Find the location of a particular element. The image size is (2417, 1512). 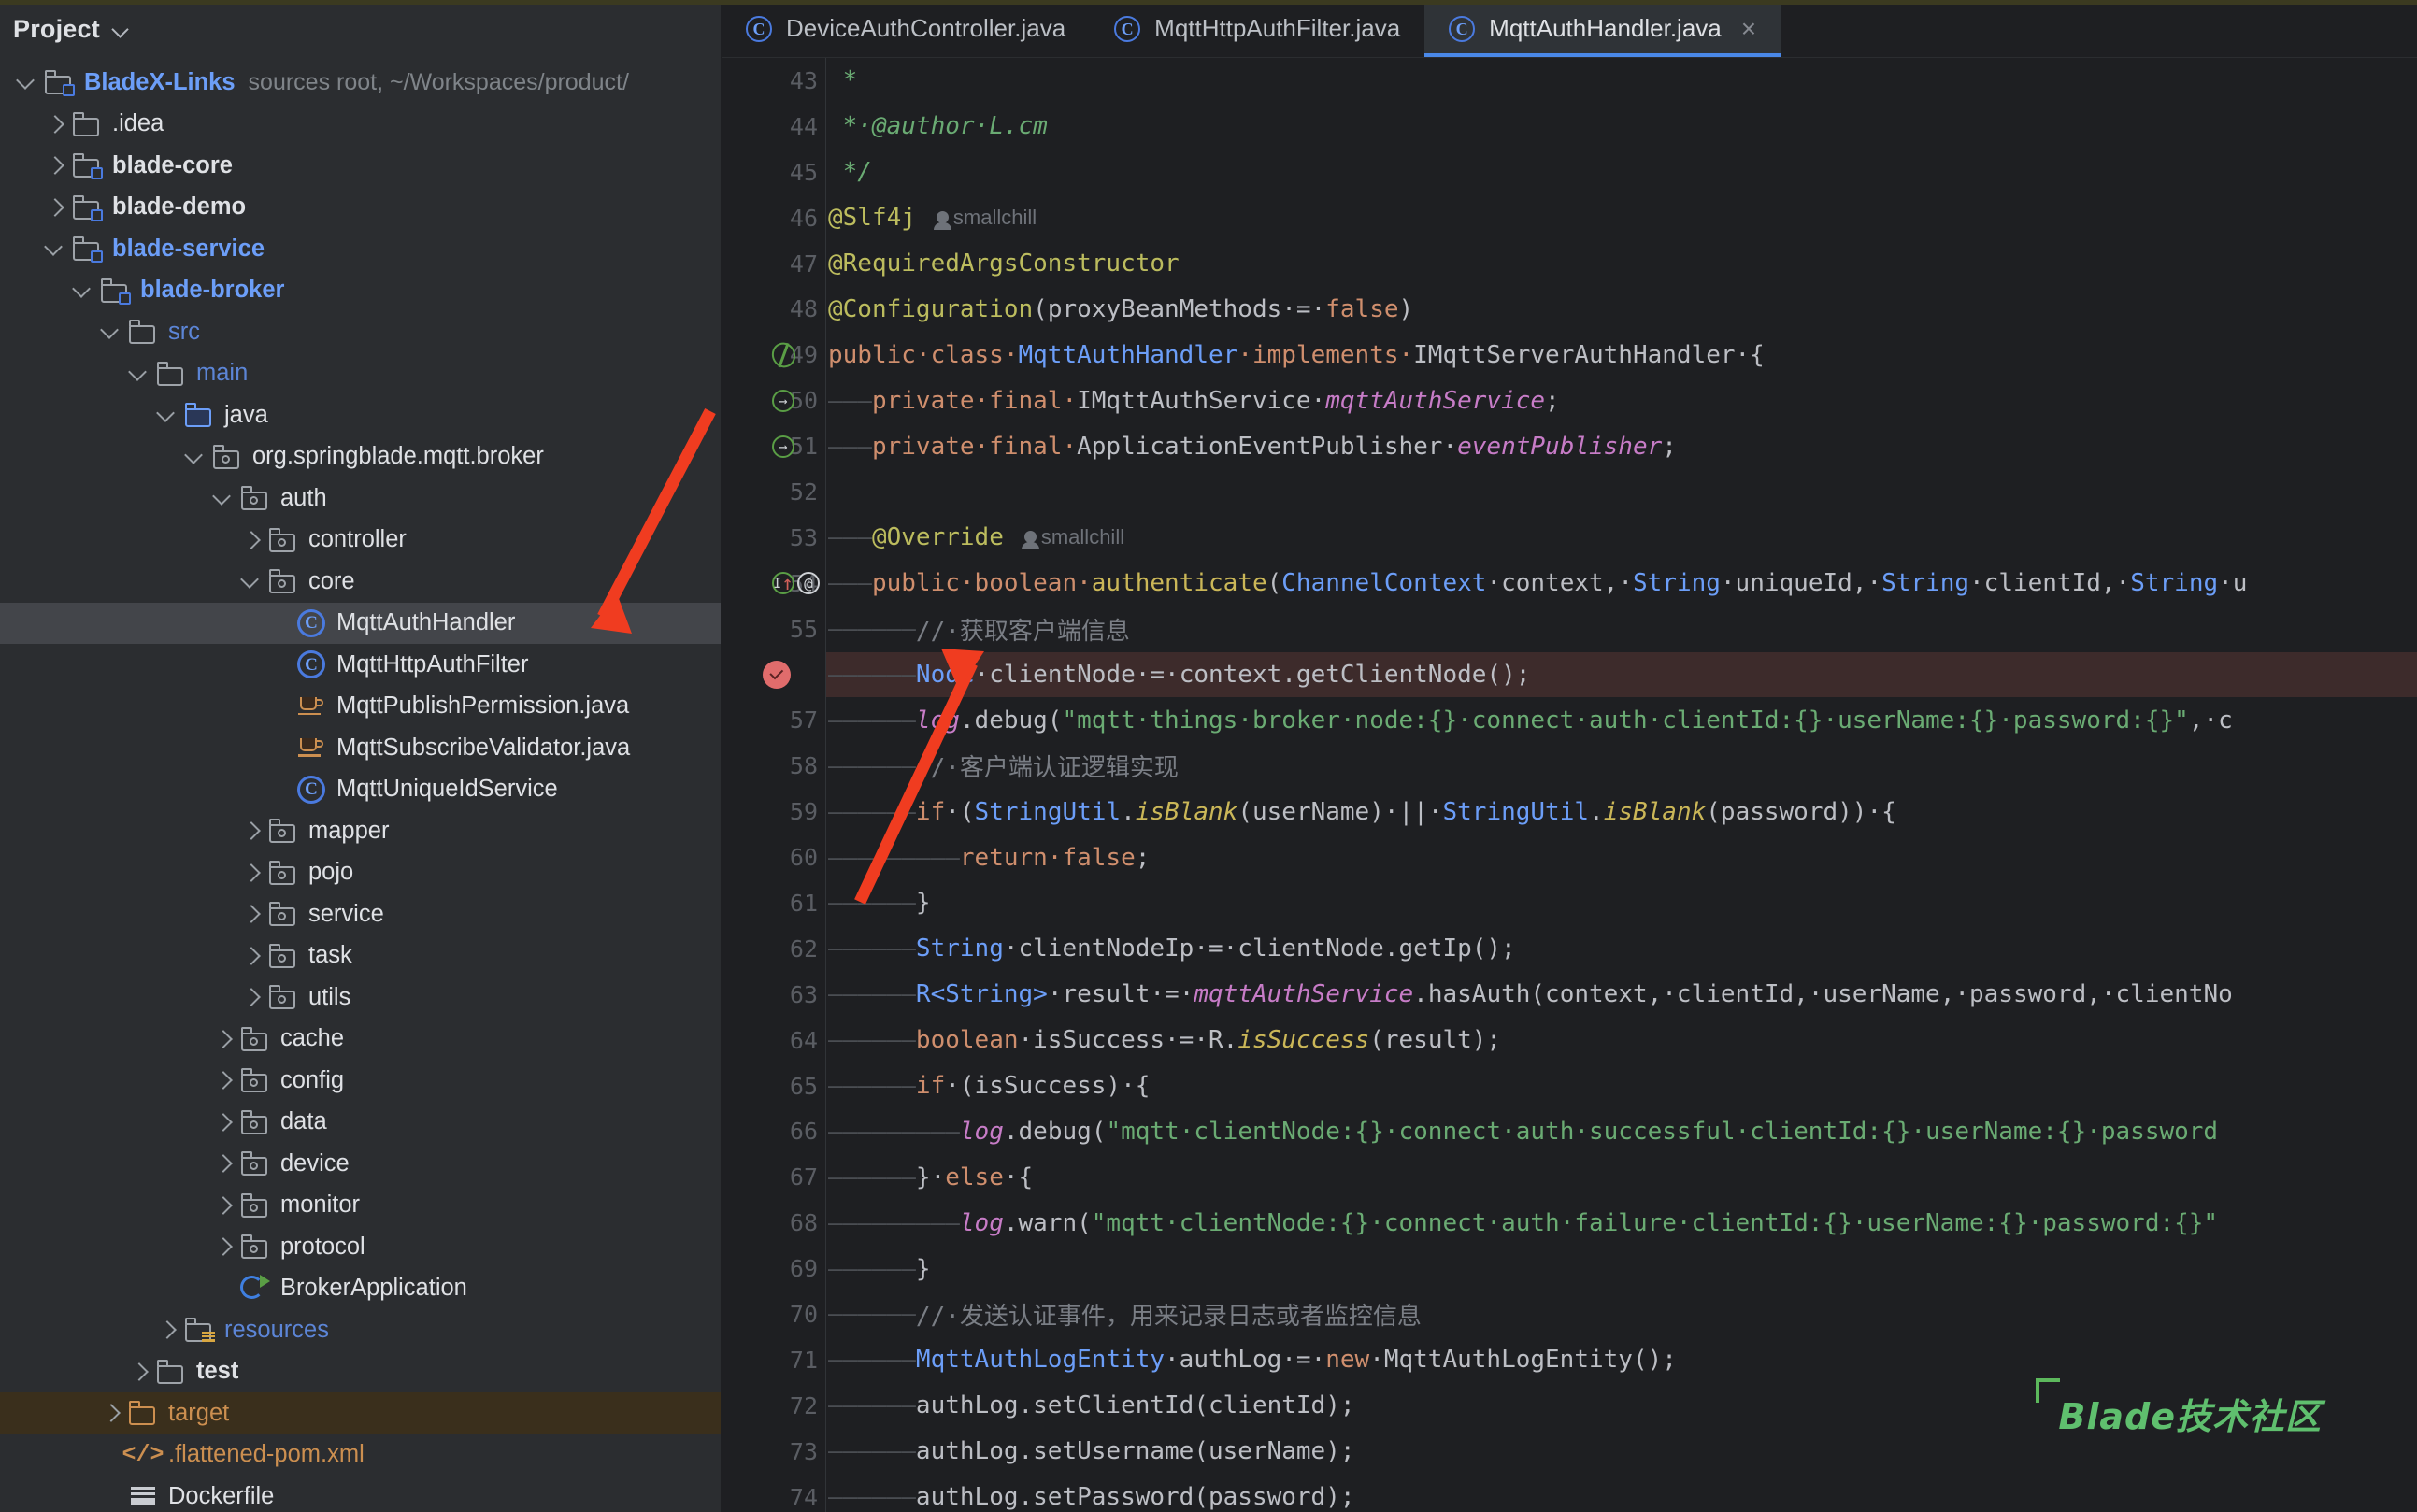

gutter-line: 49 is located at coordinates (774, 355).